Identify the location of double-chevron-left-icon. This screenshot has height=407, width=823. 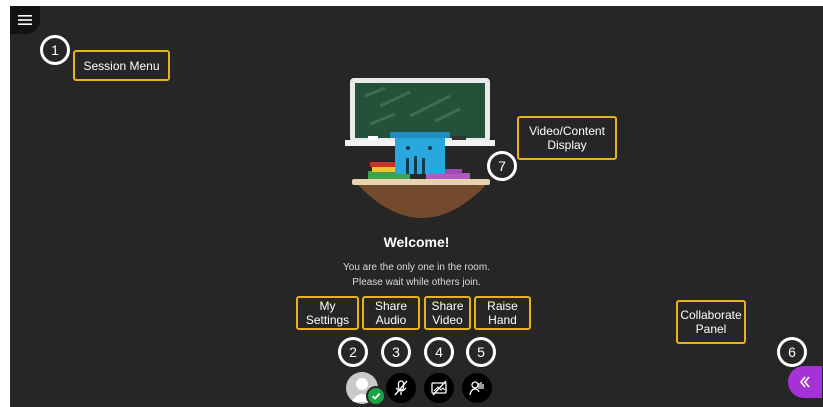
(804, 382).